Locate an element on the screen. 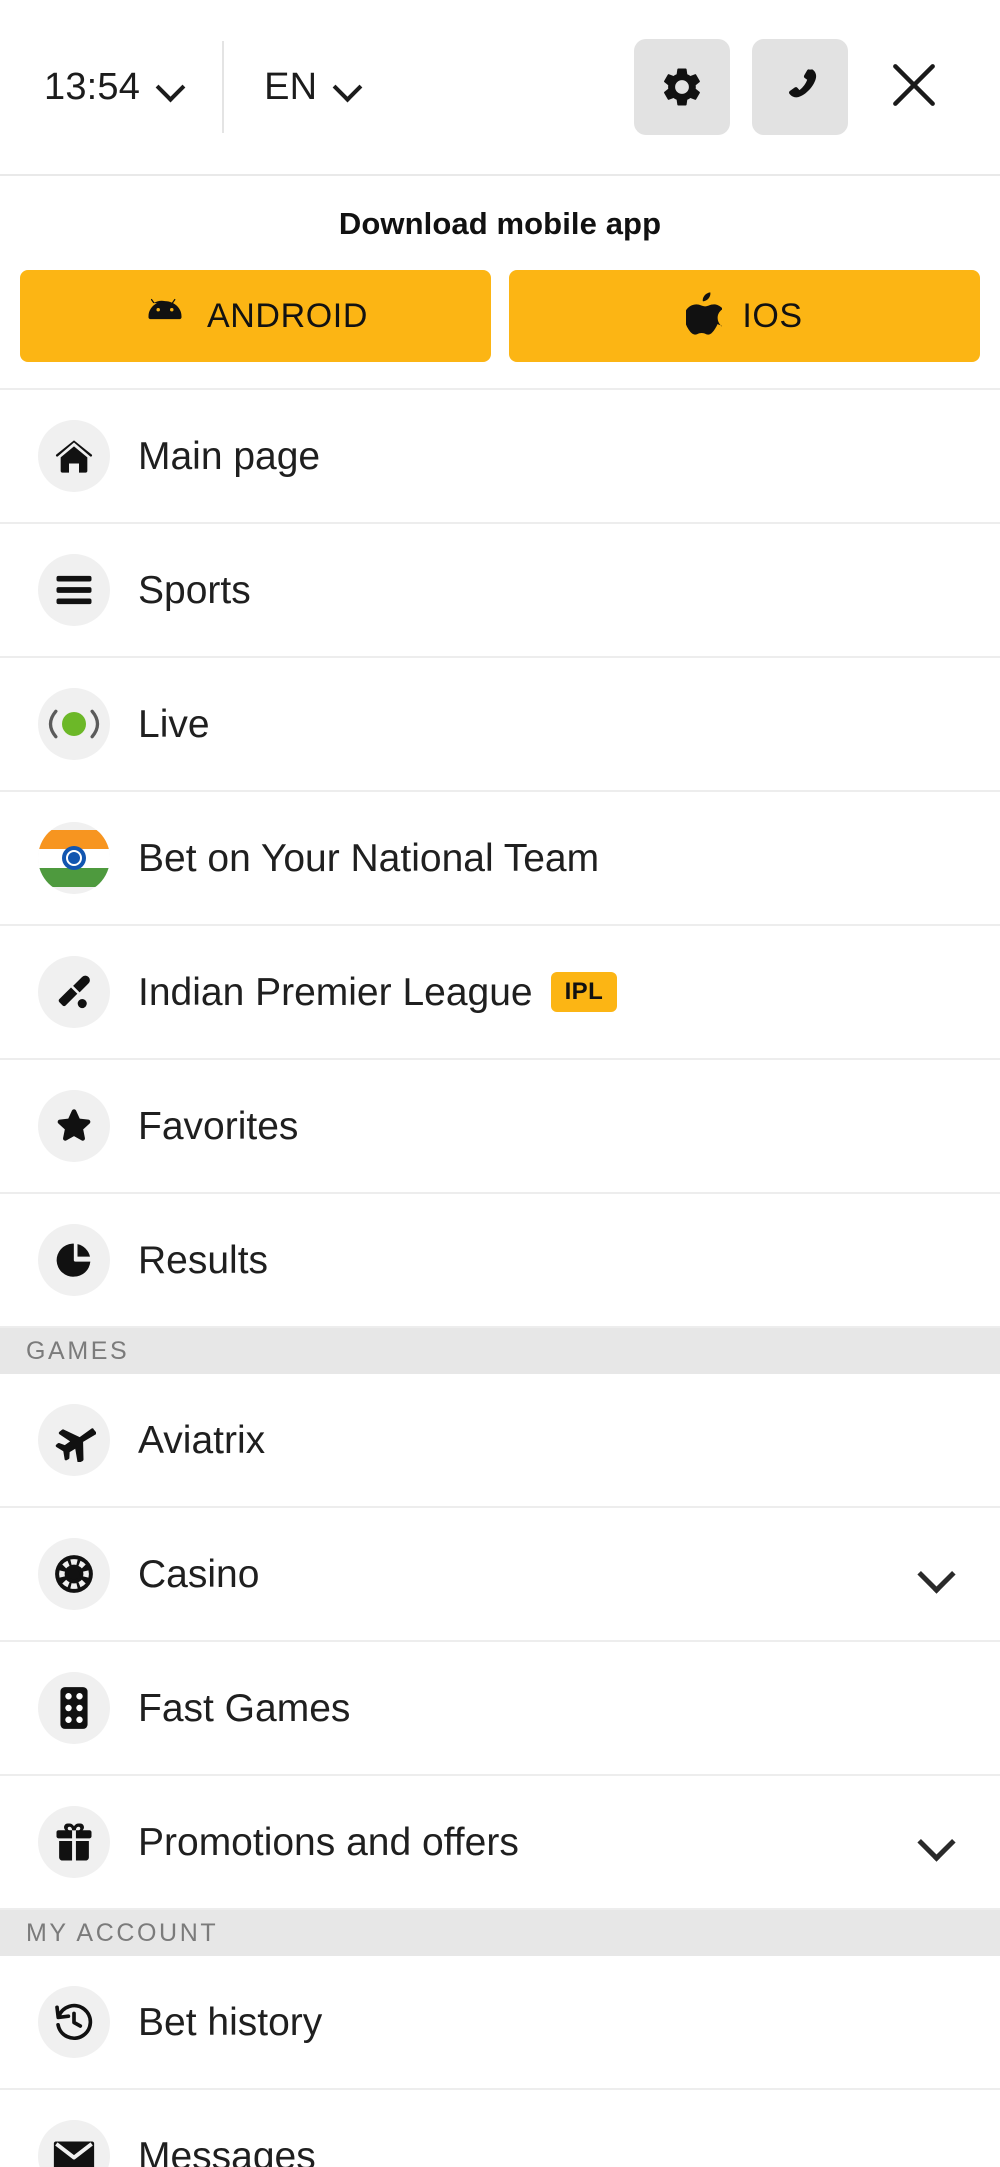 The image size is (1000, 2167). cricket-bat-icon is located at coordinates (74, 992).